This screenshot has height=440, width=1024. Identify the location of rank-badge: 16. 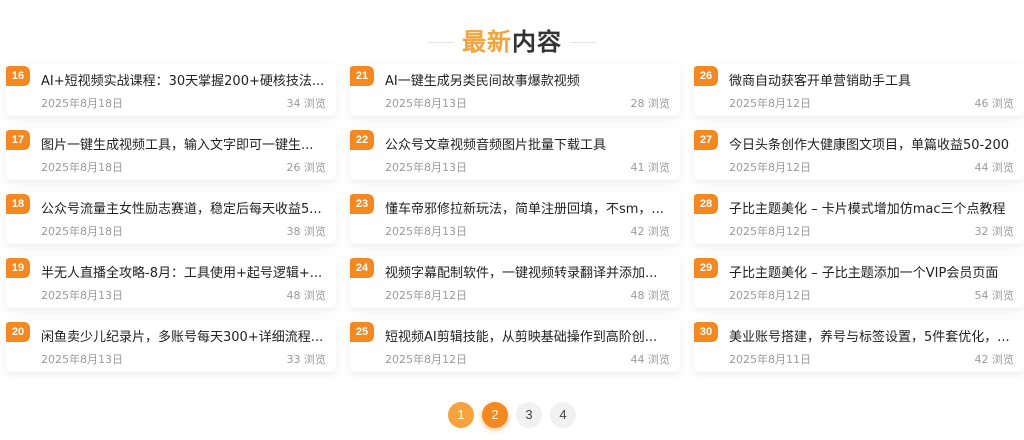
(18, 76).